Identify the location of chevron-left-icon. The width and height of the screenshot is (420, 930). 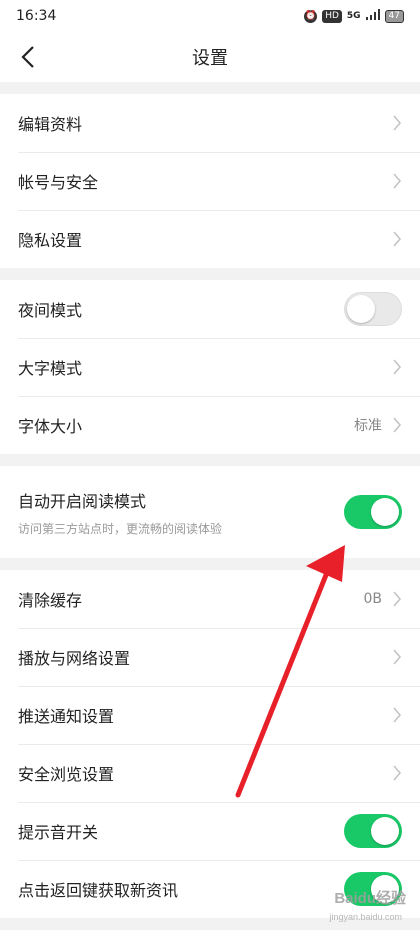
(27, 57).